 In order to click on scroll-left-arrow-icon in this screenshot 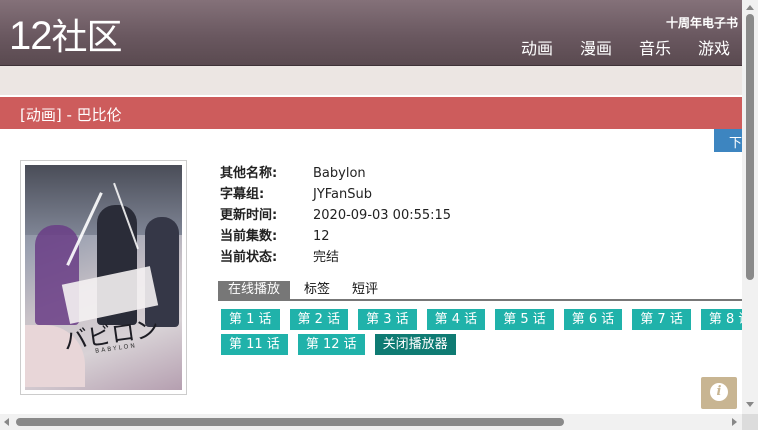, I will do `click(6, 422)`.